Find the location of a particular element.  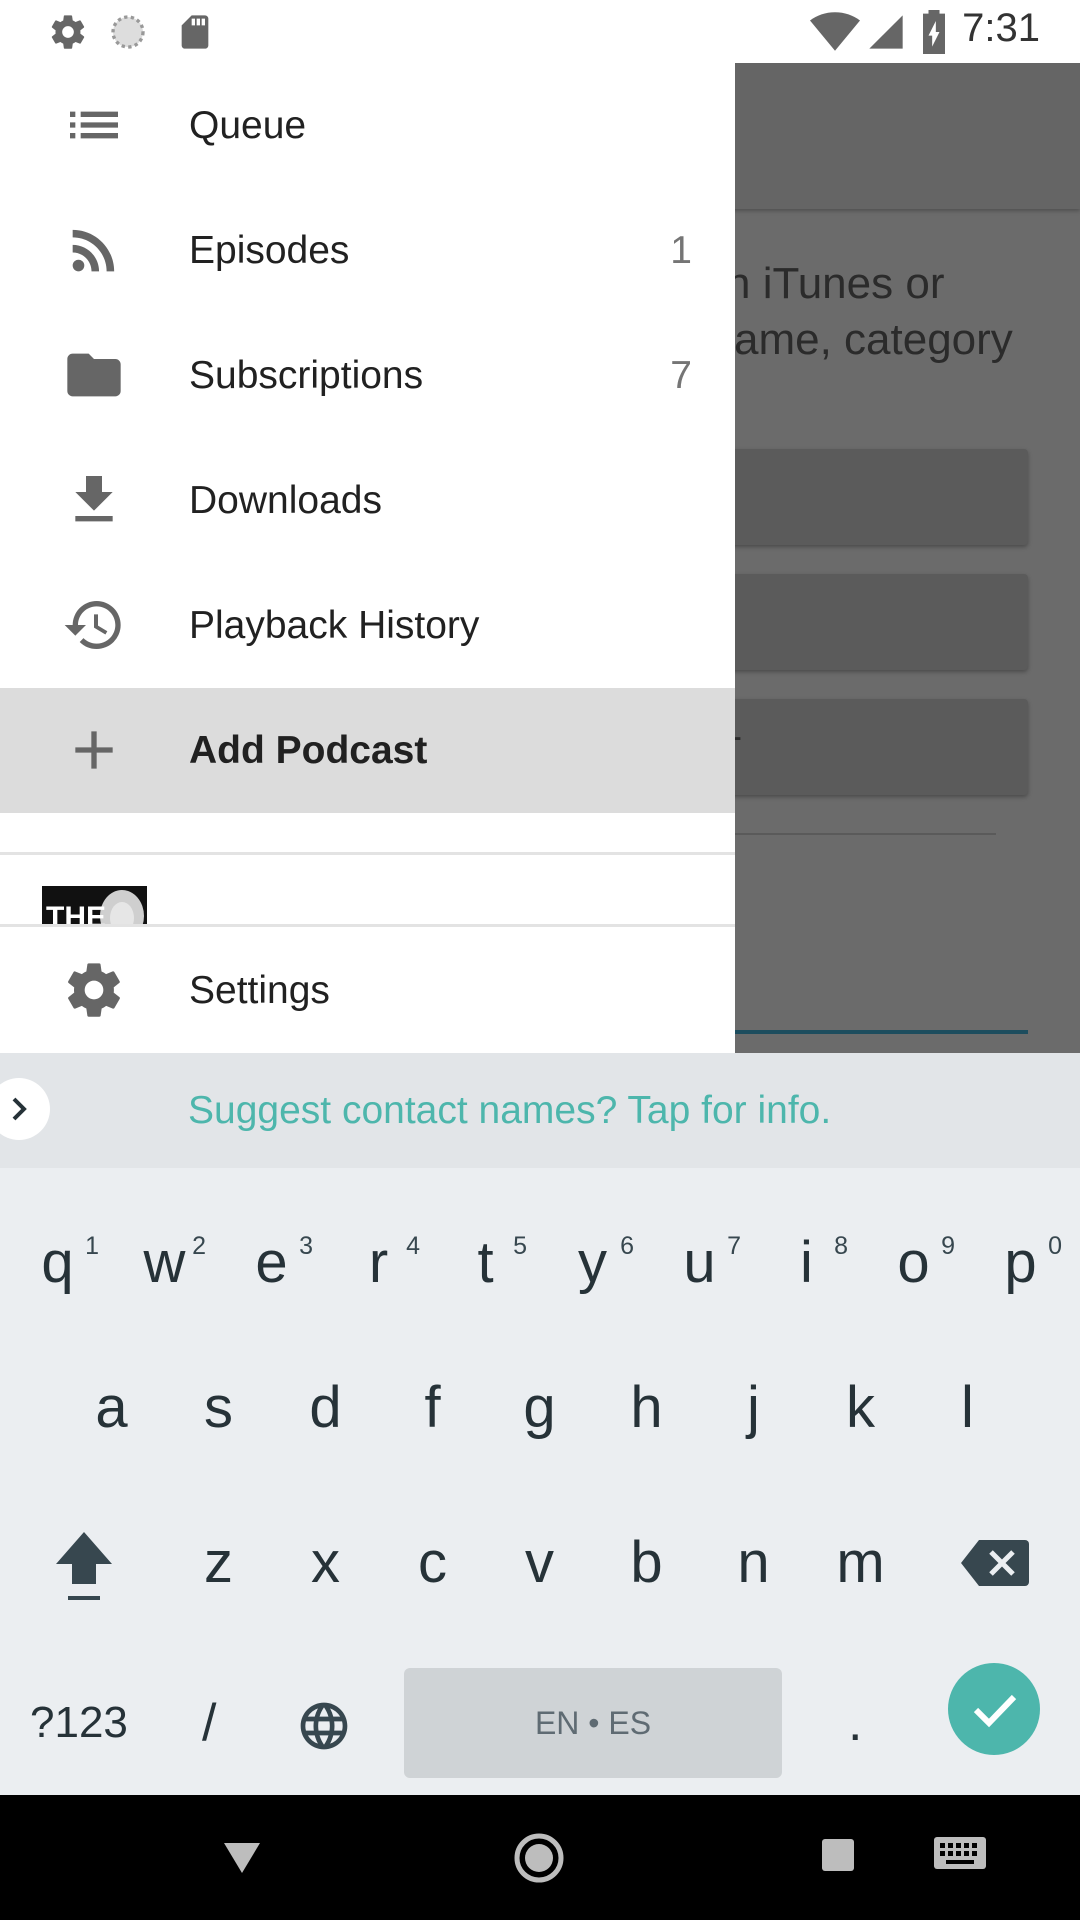

background-text-line2: ame, category is located at coordinates (873, 339).